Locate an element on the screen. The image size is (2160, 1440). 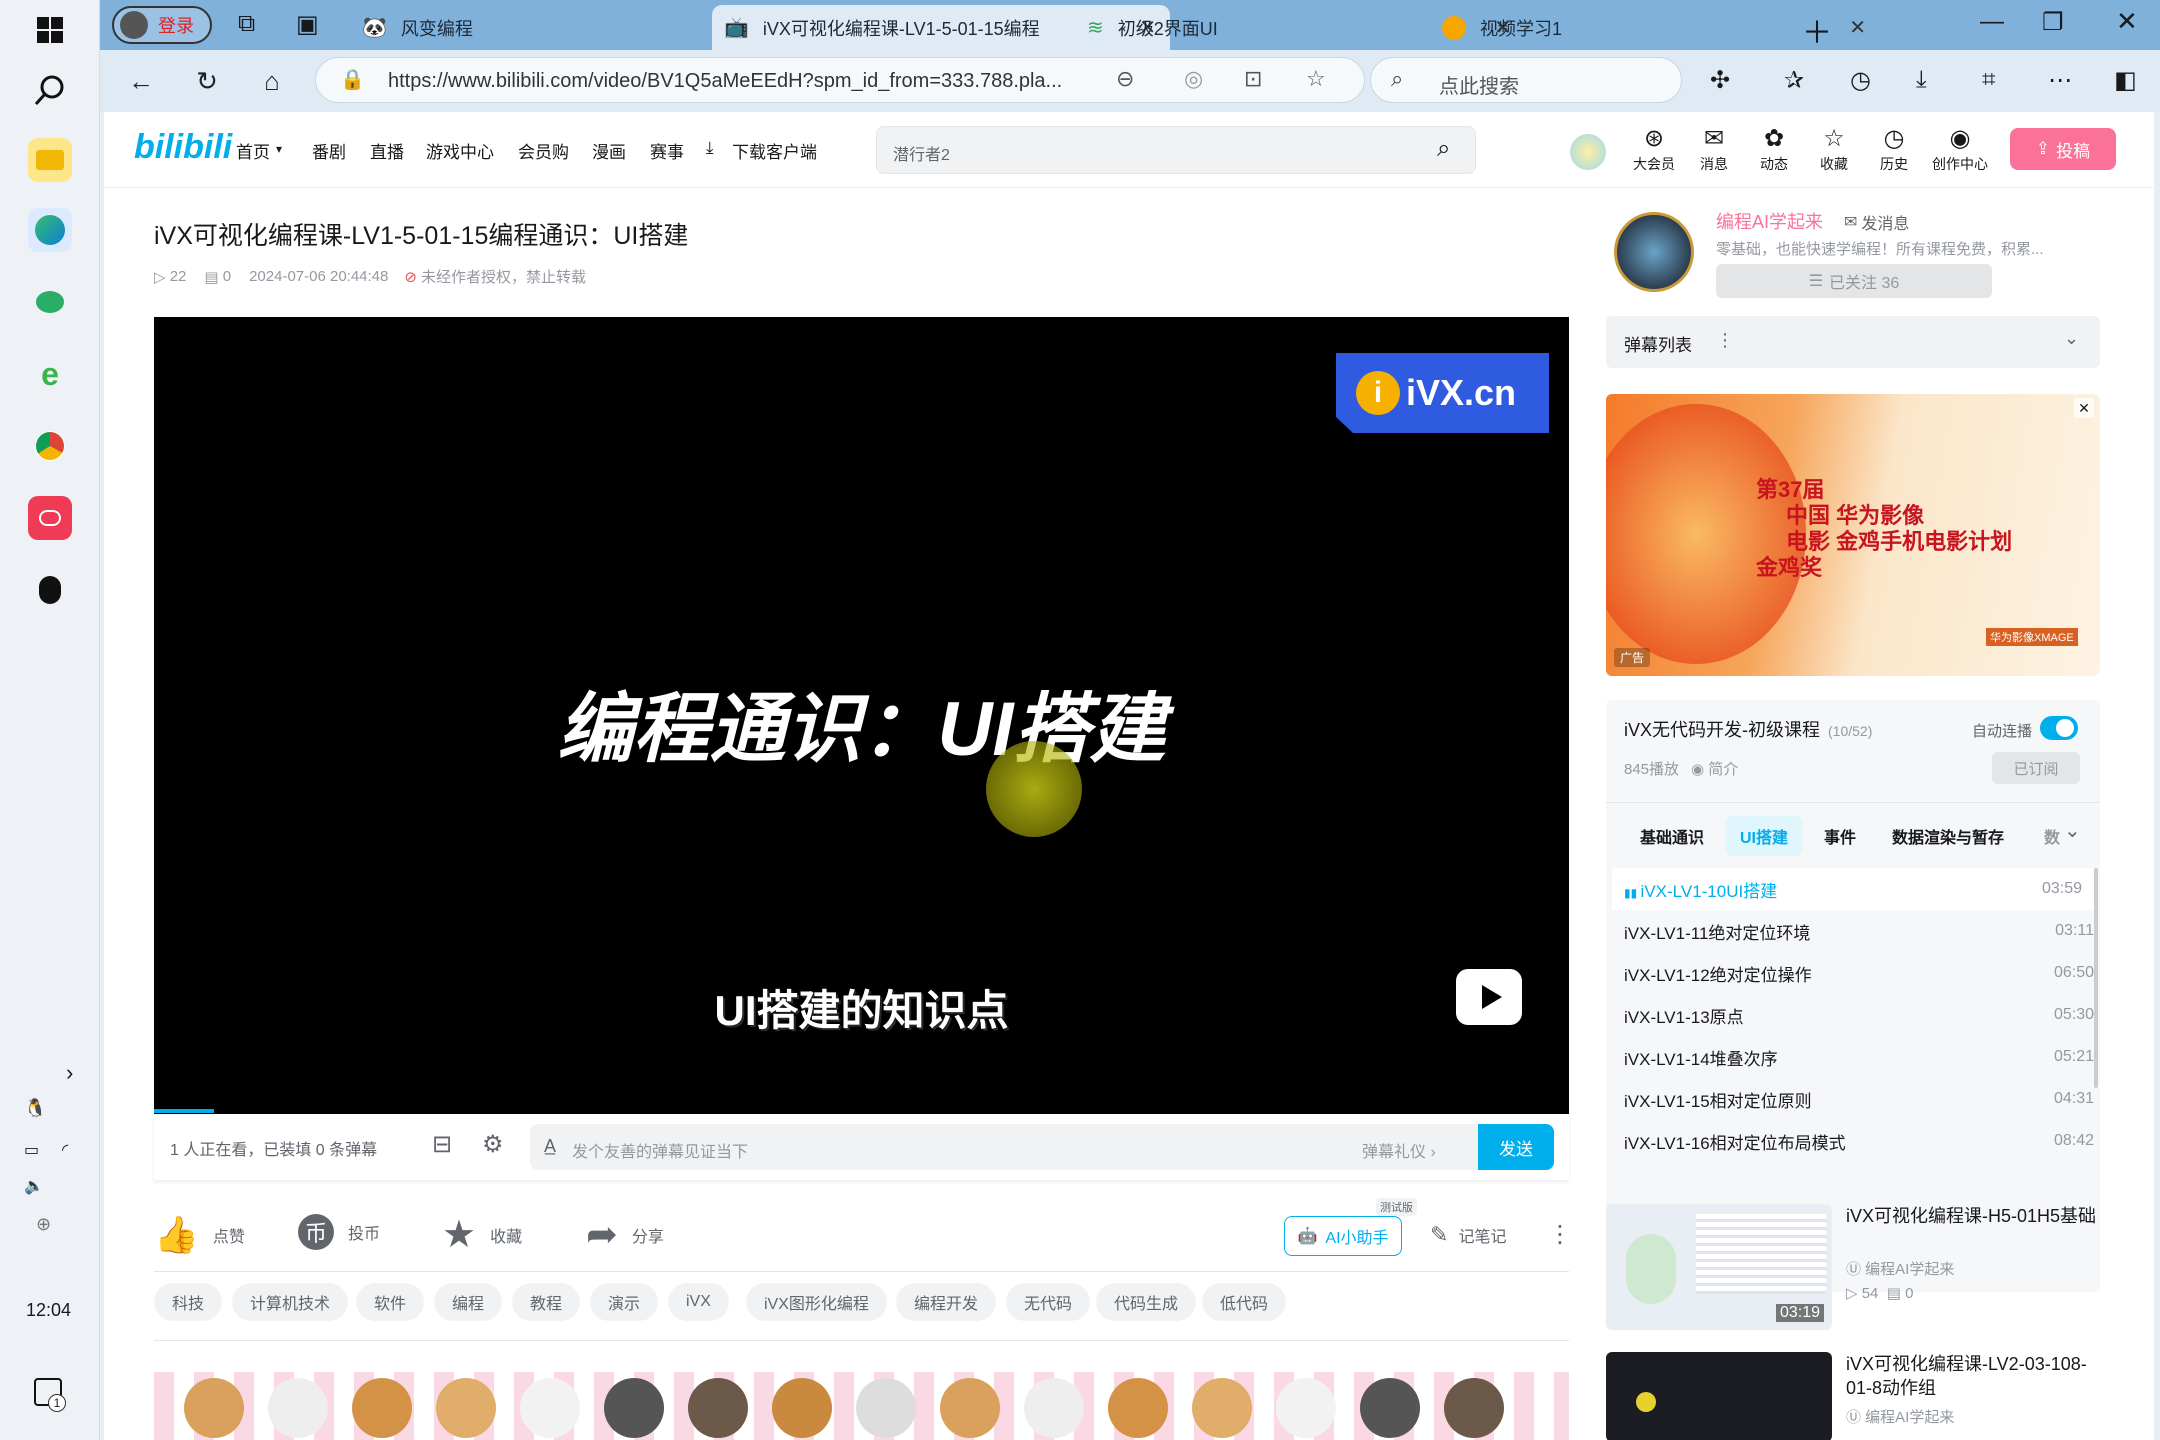
qq-tray-icon: 🐧 is located at coordinates (35, 1108).